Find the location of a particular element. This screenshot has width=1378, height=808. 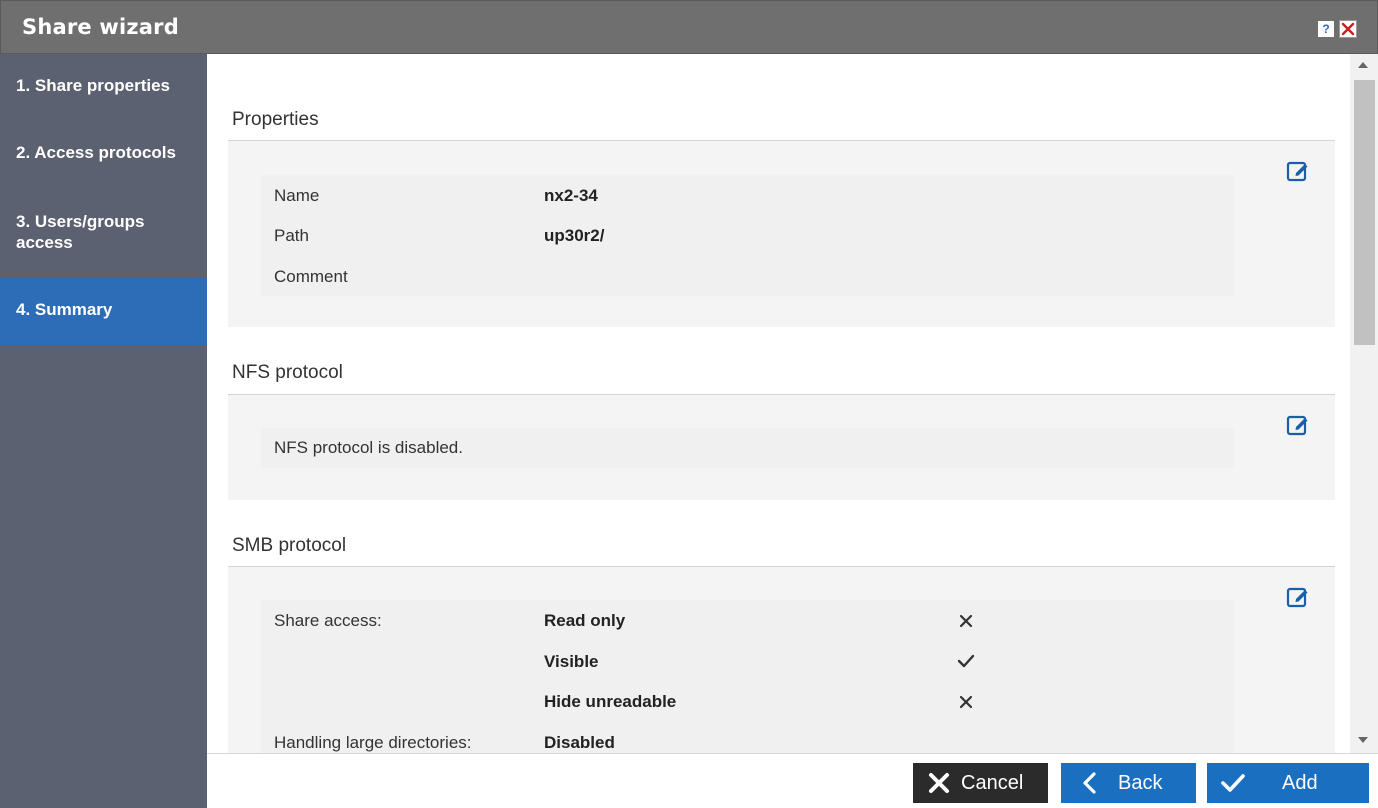

path-value: up30r2/ is located at coordinates (574, 235).